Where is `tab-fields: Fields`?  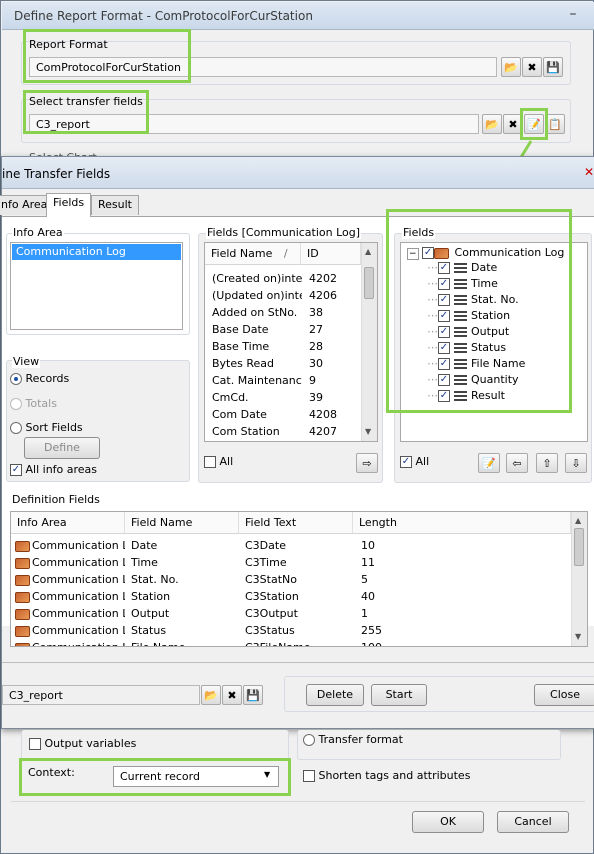 tab-fields: Fields is located at coordinates (69, 205).